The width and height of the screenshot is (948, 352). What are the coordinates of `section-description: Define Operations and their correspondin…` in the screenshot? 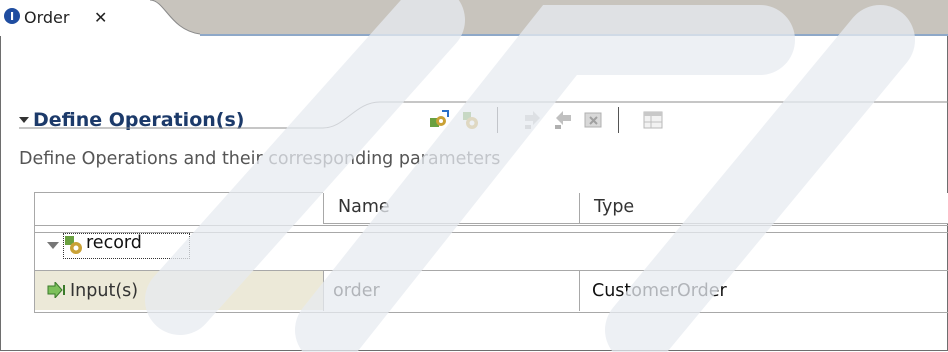 It's located at (260, 159).